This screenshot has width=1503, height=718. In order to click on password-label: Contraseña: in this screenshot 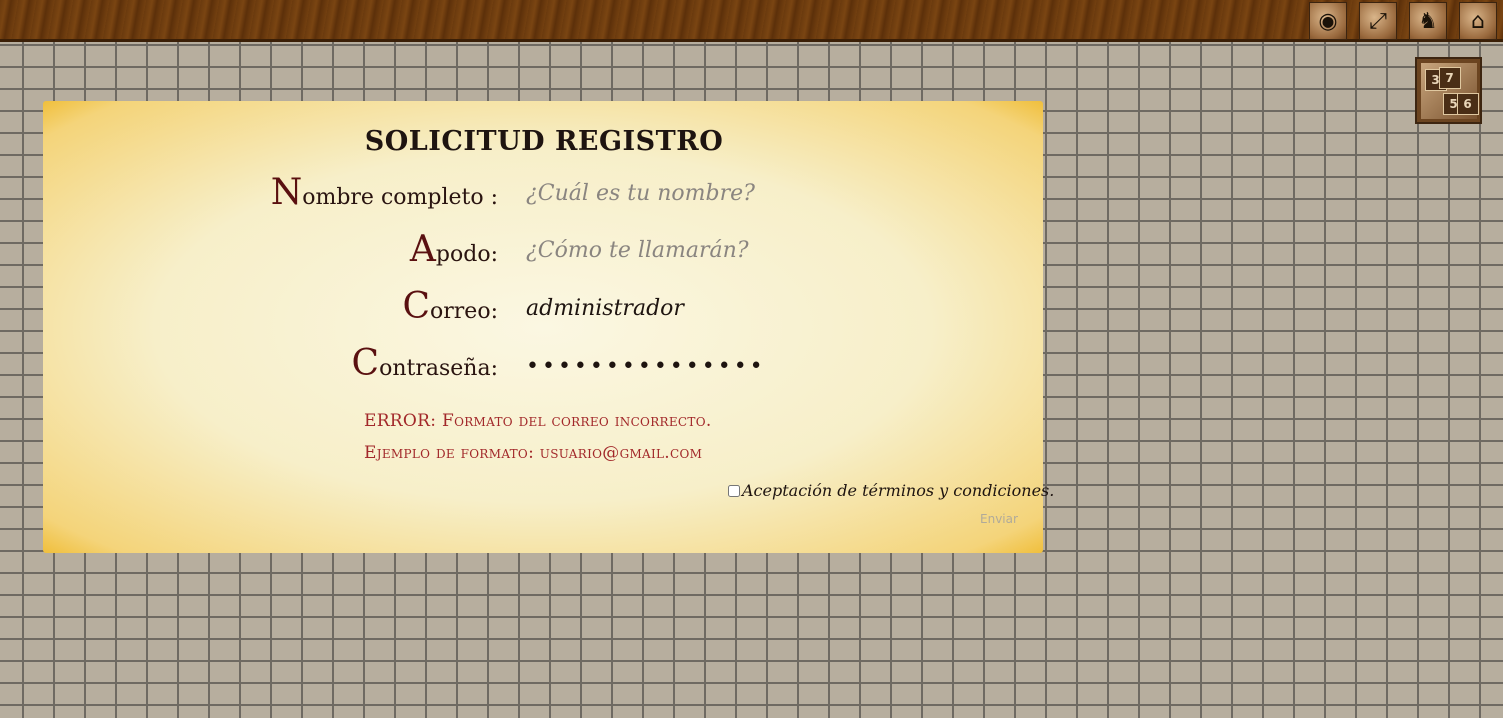, I will do `click(425, 363)`.